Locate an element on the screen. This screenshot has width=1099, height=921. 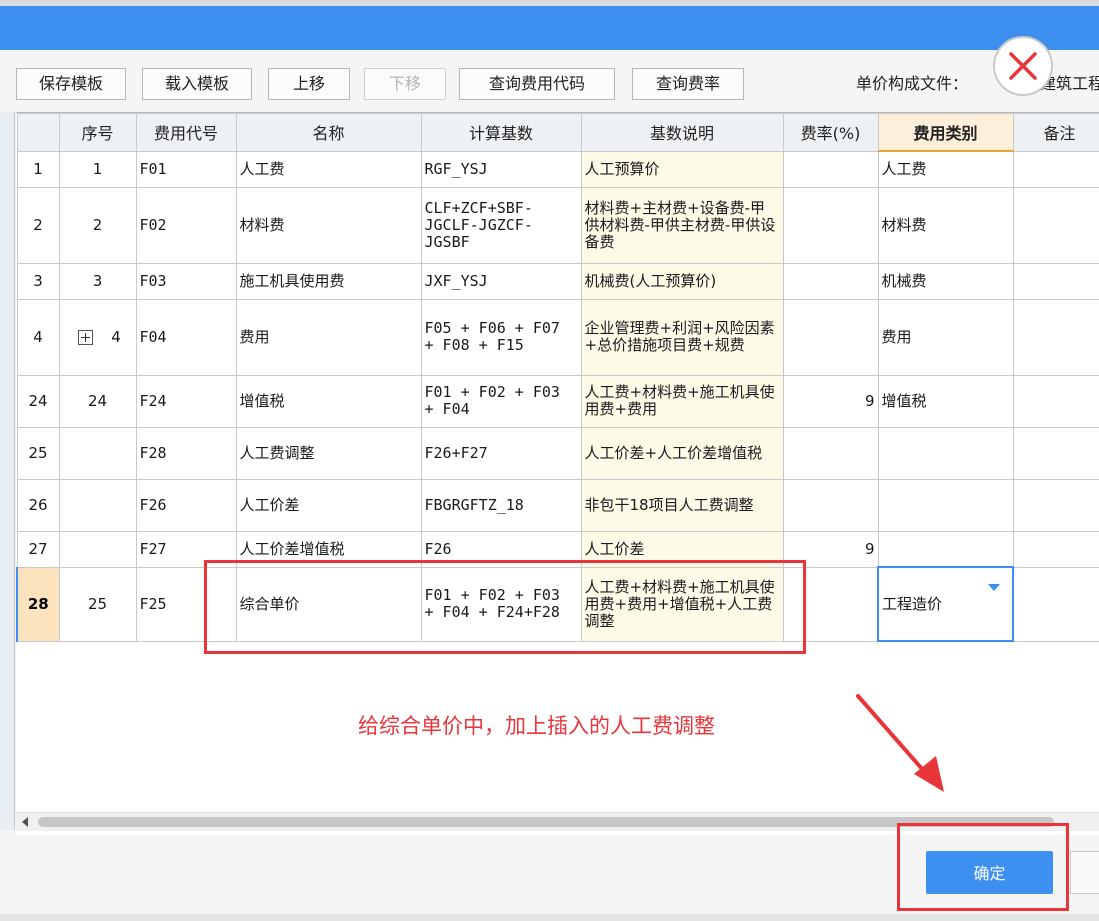
seq-cell: 24 is located at coordinates (97, 401).